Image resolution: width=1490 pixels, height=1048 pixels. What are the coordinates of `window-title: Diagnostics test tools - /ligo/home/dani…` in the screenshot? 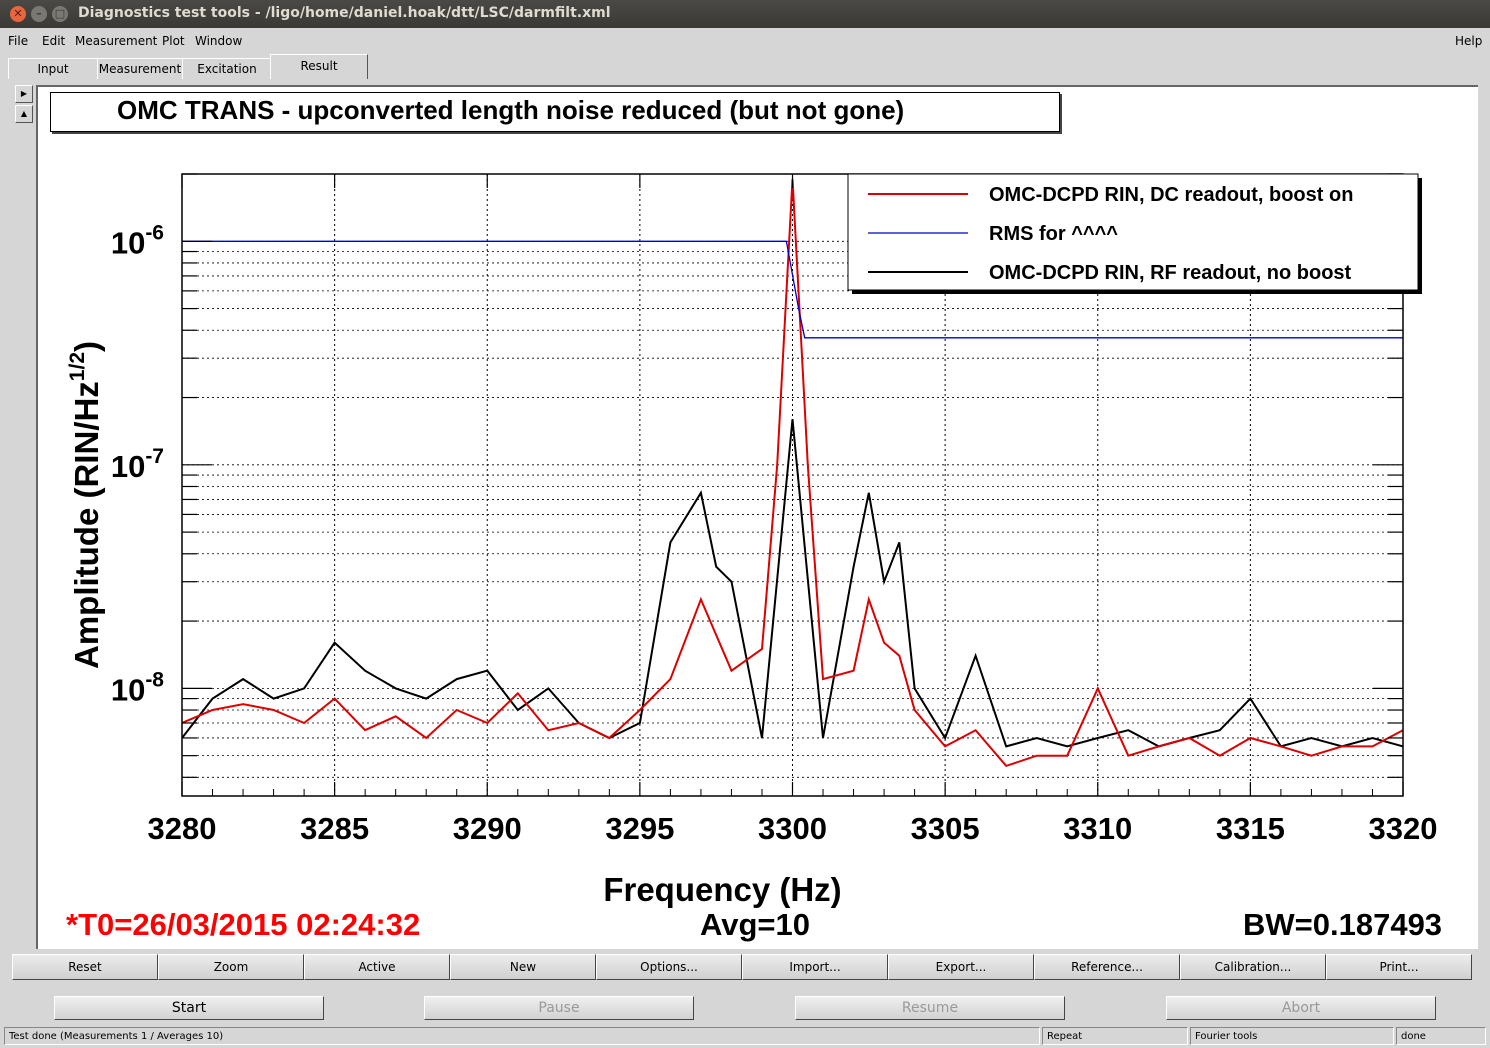 It's located at (344, 13).